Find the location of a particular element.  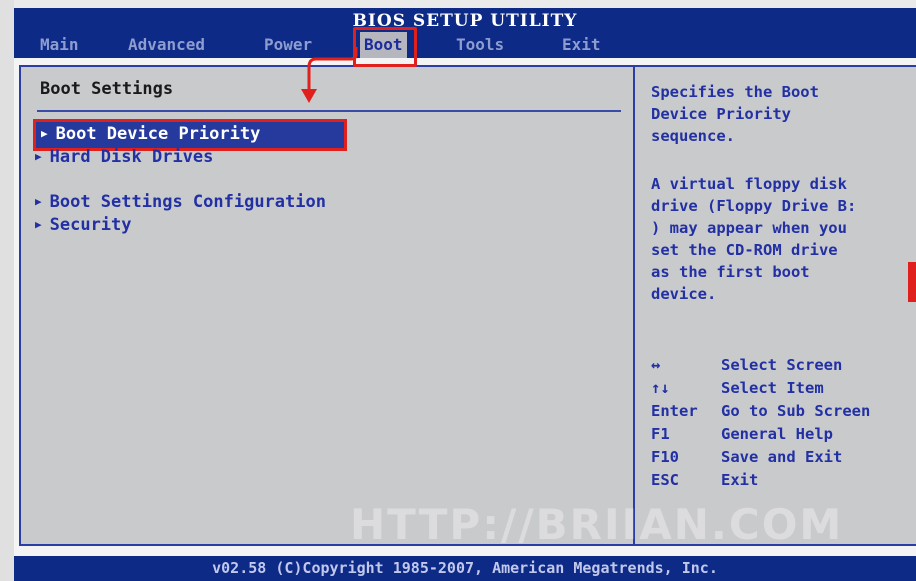

annotation-tab-highlight is located at coordinates (385, 47).